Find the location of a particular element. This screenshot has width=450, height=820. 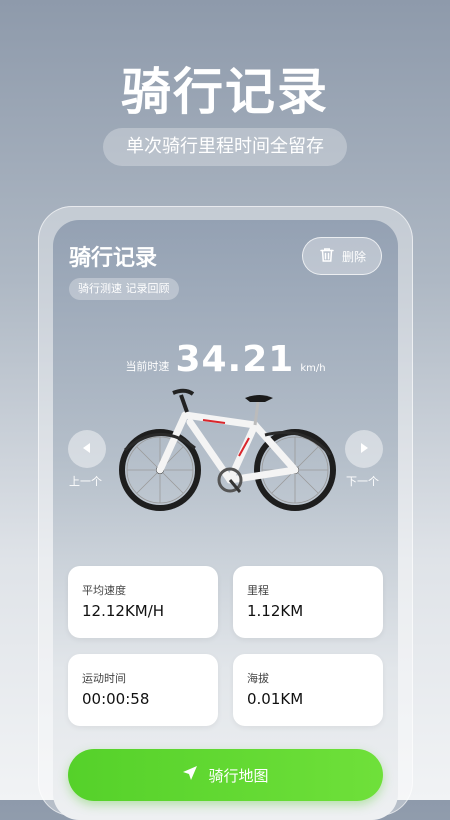

stat-label: 平均速度 is located at coordinates (104, 590).